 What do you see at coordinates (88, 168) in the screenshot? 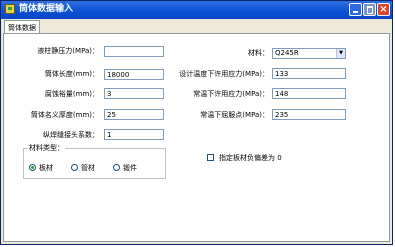
I see `radio-pipe-label: 管材` at bounding box center [88, 168].